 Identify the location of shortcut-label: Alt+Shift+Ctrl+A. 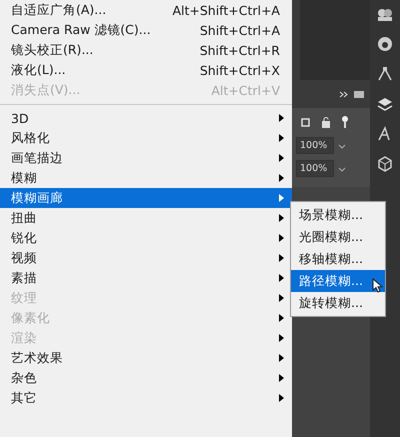
(226, 10).